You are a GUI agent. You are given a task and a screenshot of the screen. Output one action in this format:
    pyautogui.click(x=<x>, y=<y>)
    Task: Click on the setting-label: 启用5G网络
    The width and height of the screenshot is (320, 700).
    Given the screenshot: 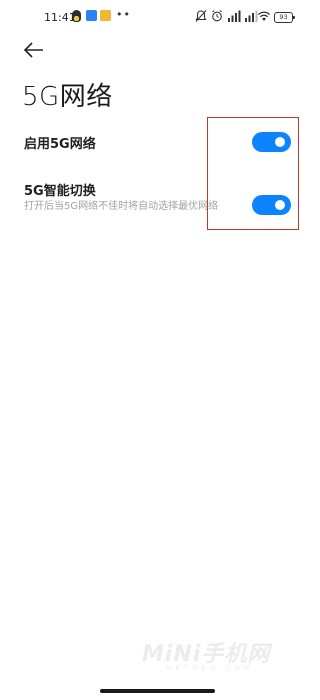 What is the action you would take?
    pyautogui.click(x=60, y=144)
    